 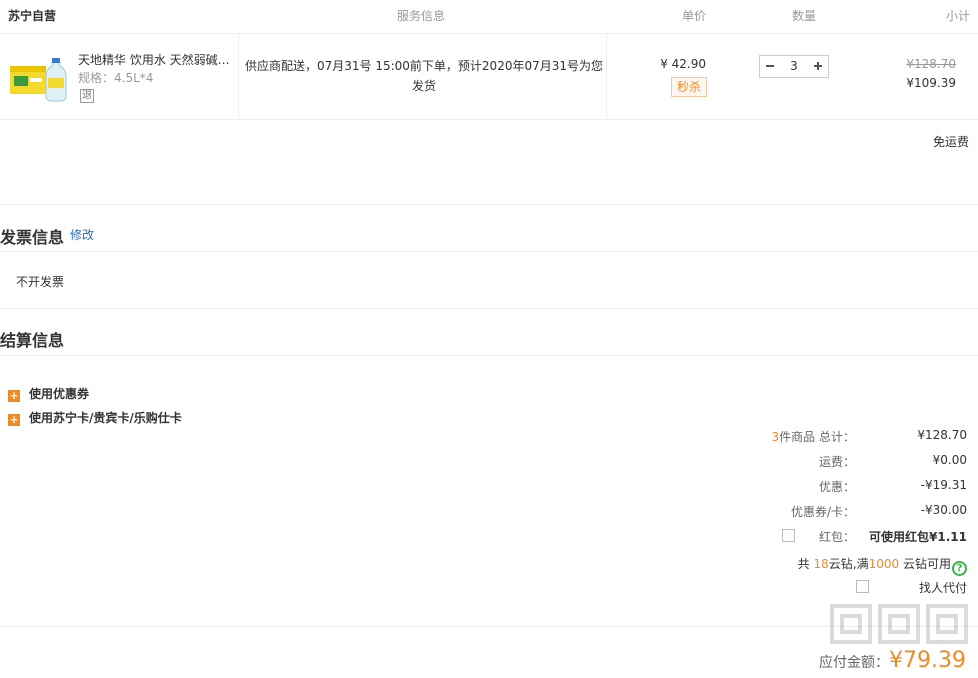 I want to click on redpack-checkbox, so click(x=788, y=535).